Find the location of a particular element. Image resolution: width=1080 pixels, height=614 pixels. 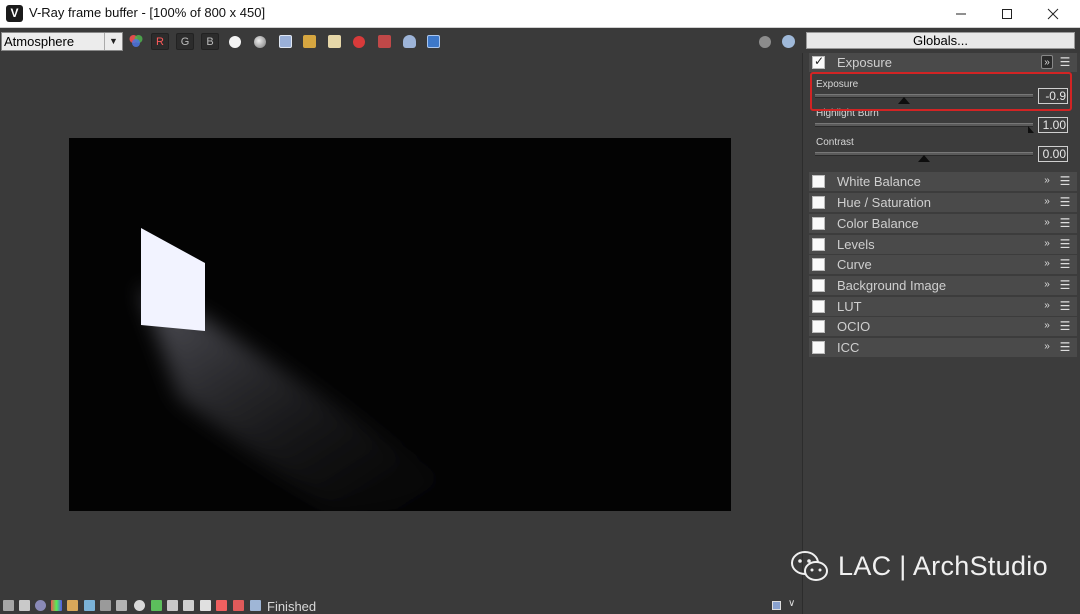

color-wheel-icon is located at coordinates (136, 41).